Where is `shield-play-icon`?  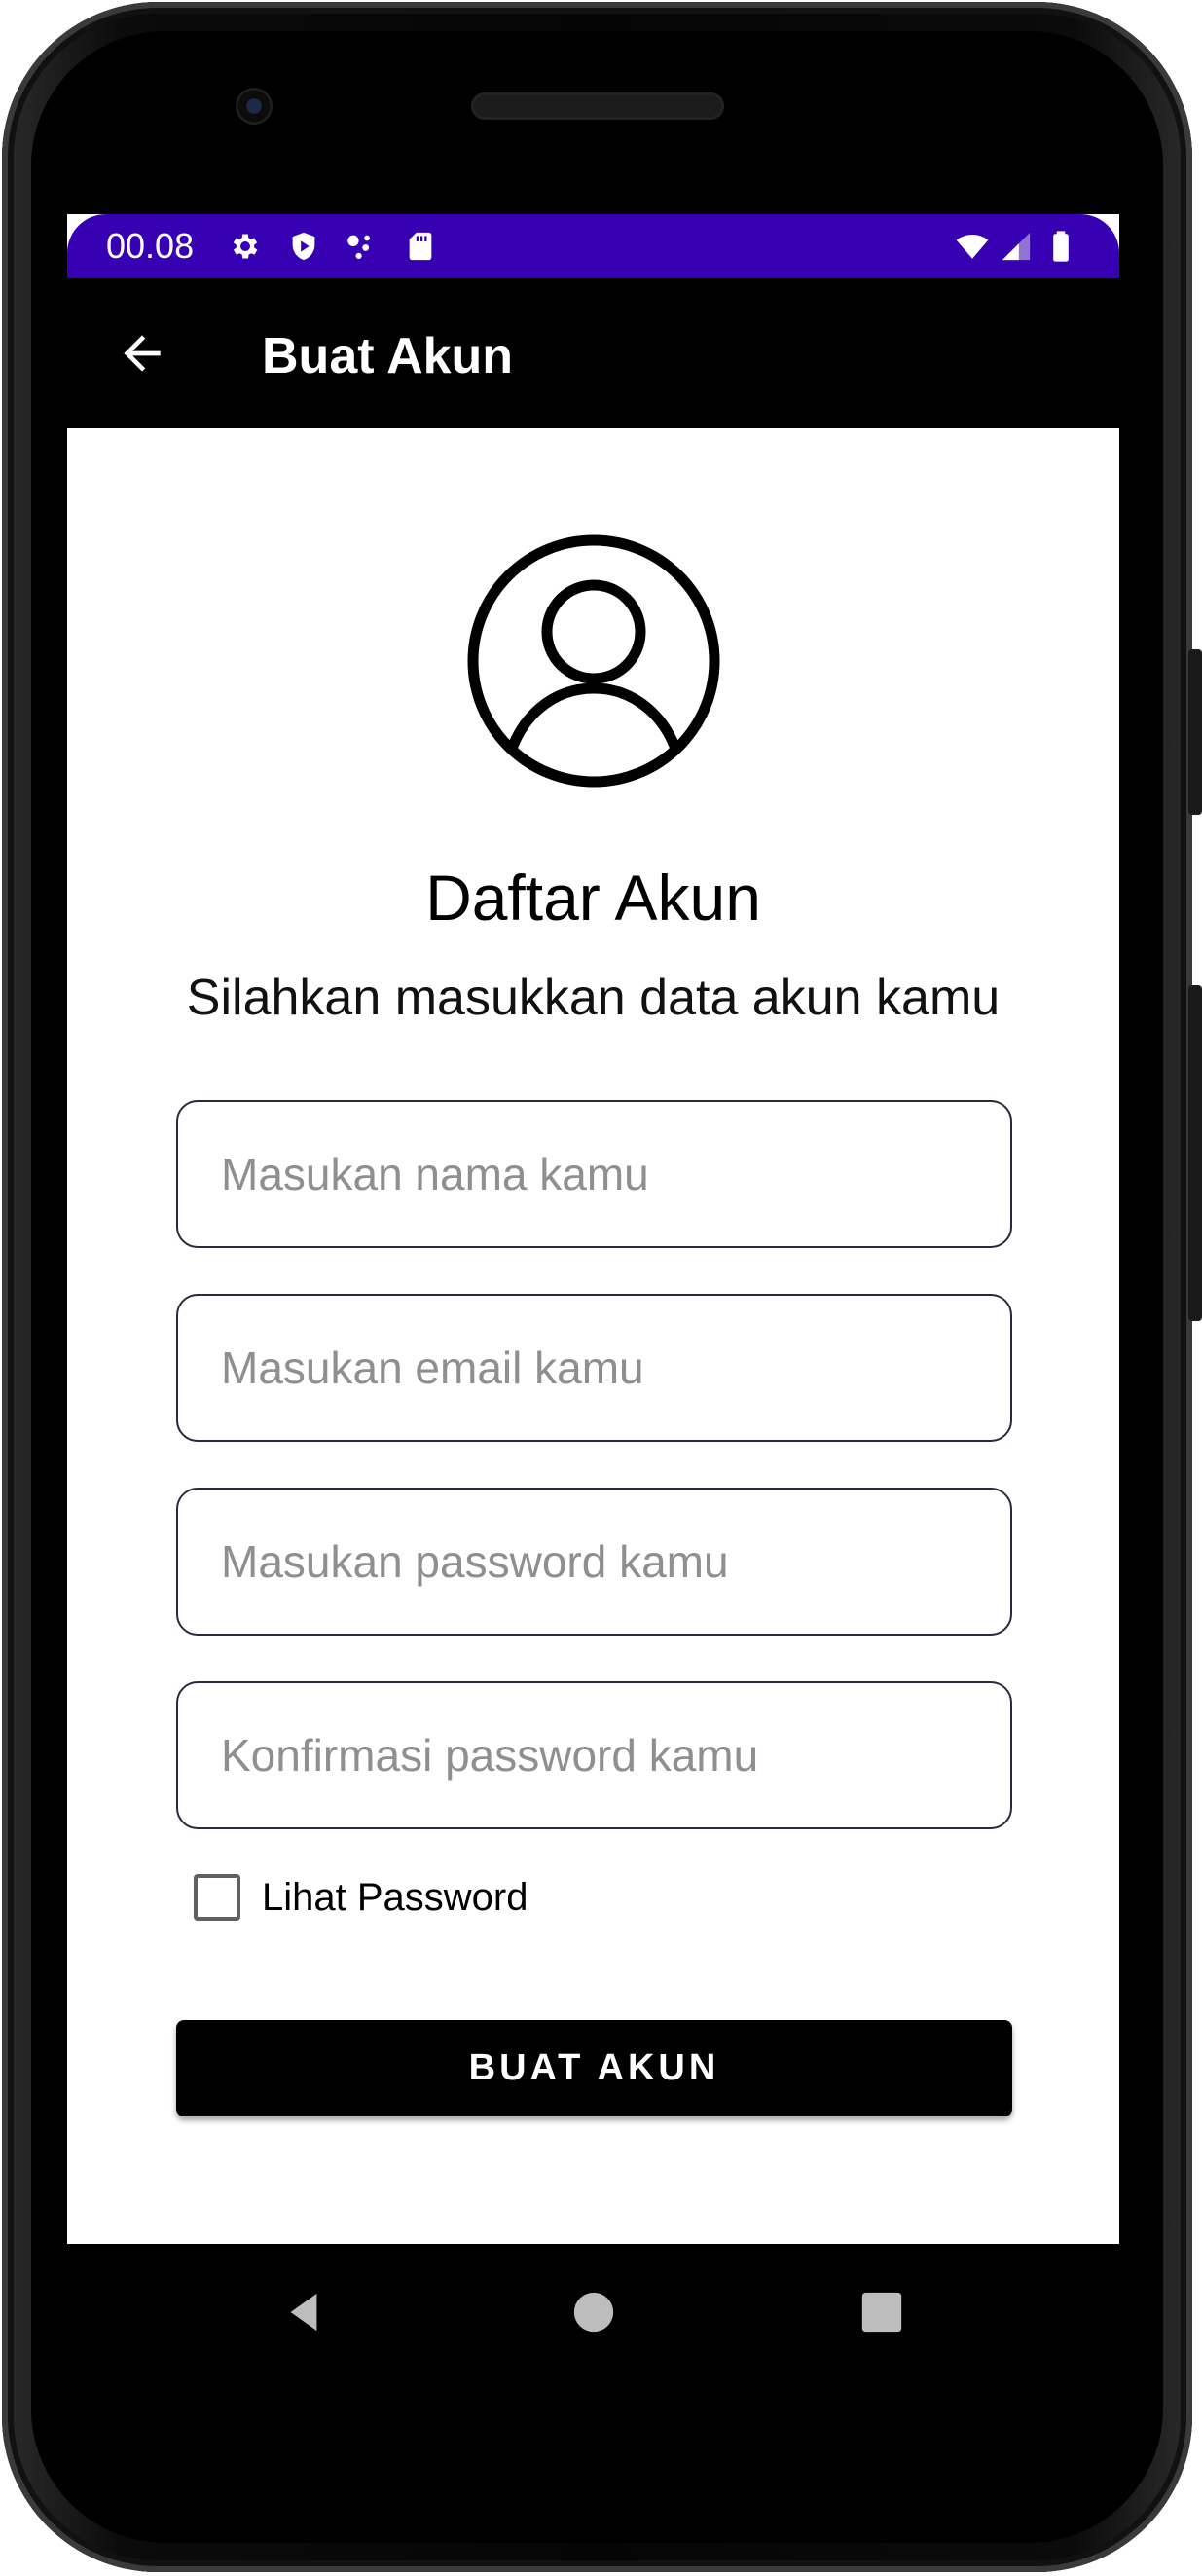
shield-play-icon is located at coordinates (303, 246).